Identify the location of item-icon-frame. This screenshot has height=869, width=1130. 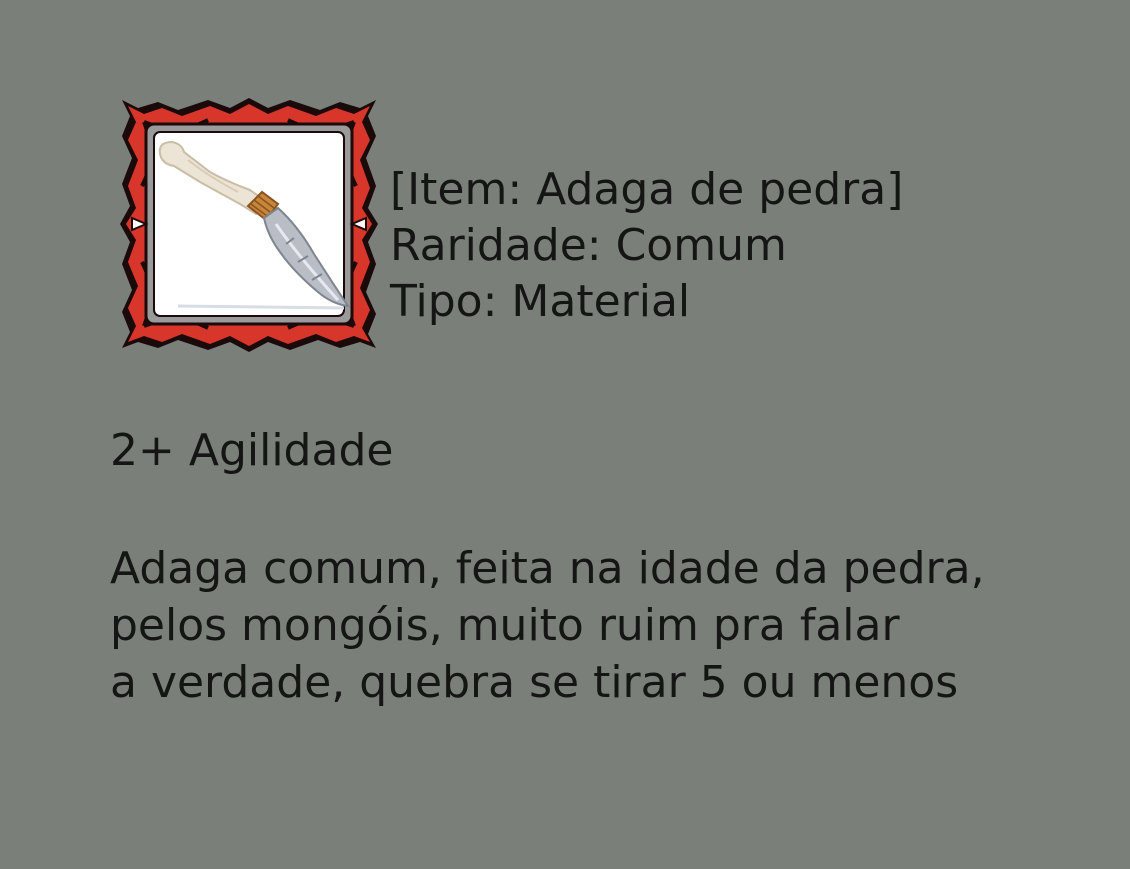
(249, 224).